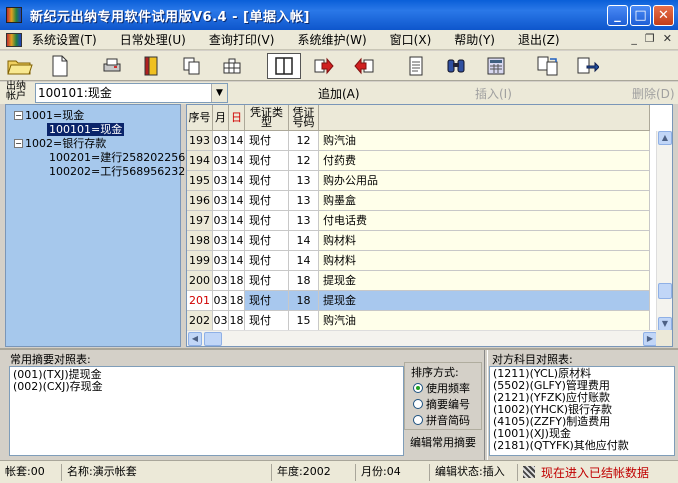  Describe the element at coordinates (548, 66) in the screenshot. I see `transfer-icon` at that location.